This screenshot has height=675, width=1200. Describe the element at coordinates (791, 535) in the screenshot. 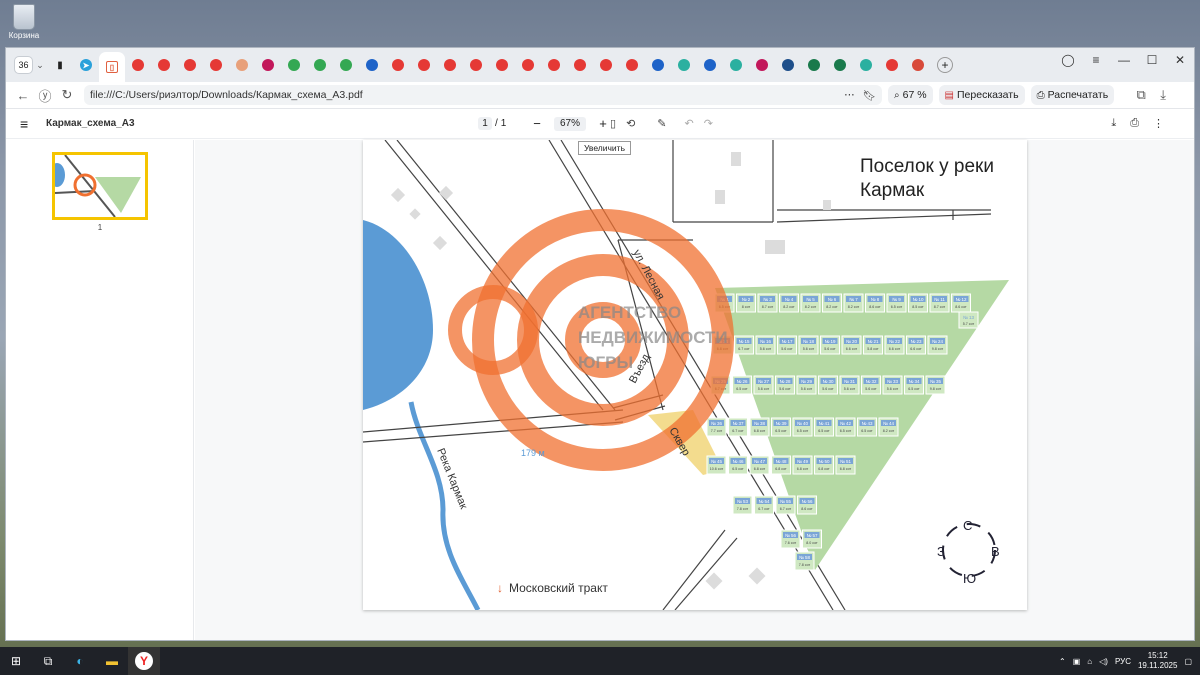

I see `plot-number: № 56` at that location.